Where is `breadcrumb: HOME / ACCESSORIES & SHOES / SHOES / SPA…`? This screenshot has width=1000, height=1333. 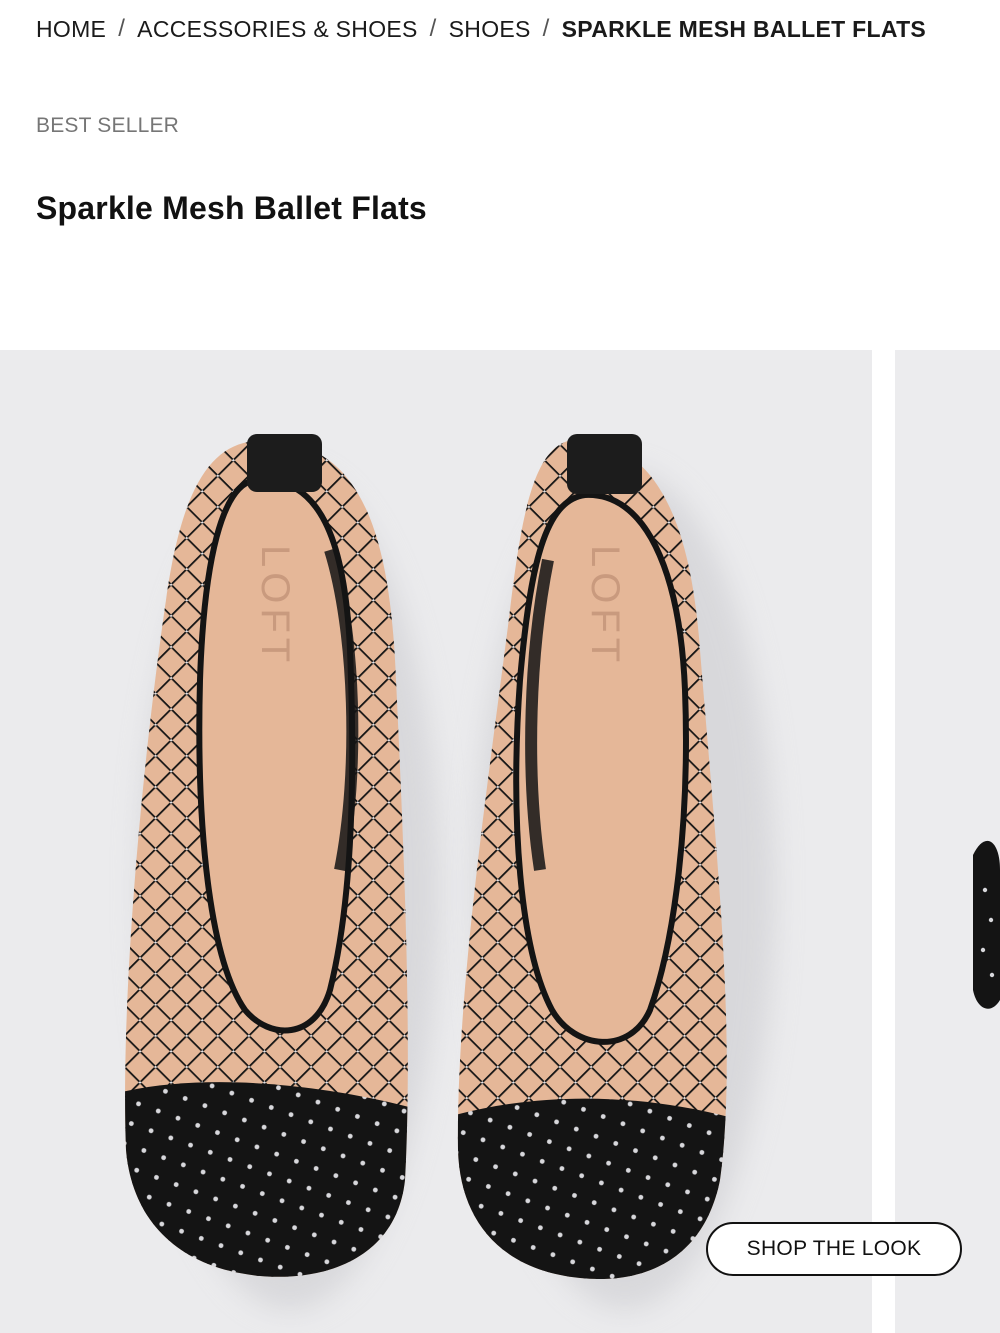
breadcrumb: HOME / ACCESSORIES & SHOES / SHOES / SPA… is located at coordinates (481, 29).